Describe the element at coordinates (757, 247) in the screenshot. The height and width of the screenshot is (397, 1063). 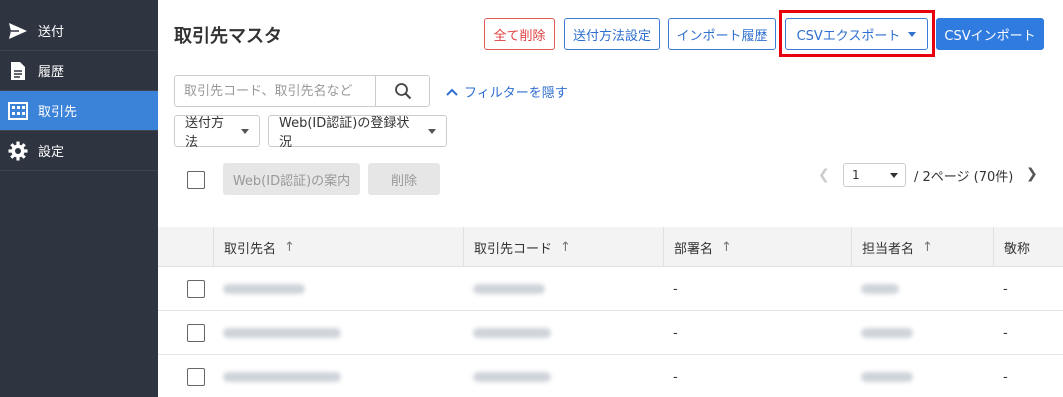
I see `column-header-department: 部署名 ↑` at that location.